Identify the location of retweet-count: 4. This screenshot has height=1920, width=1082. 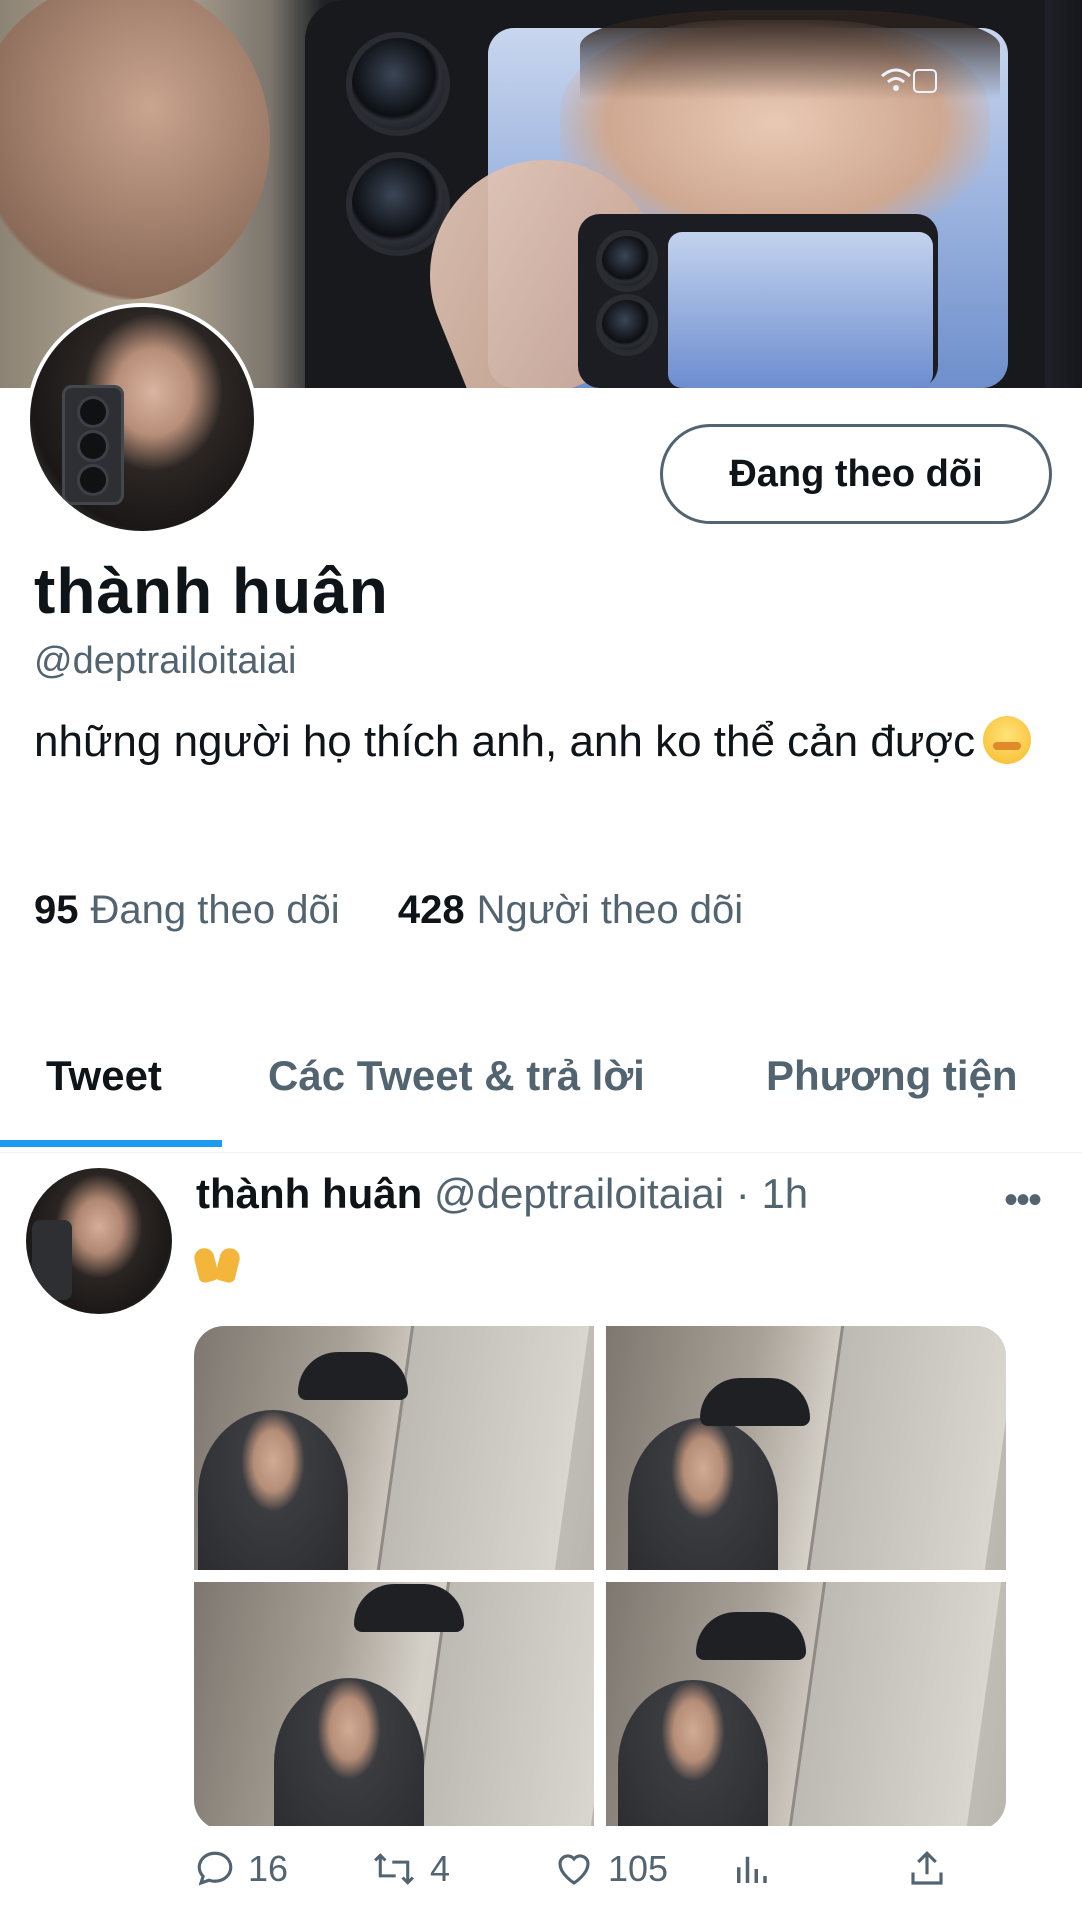
(440, 1868).